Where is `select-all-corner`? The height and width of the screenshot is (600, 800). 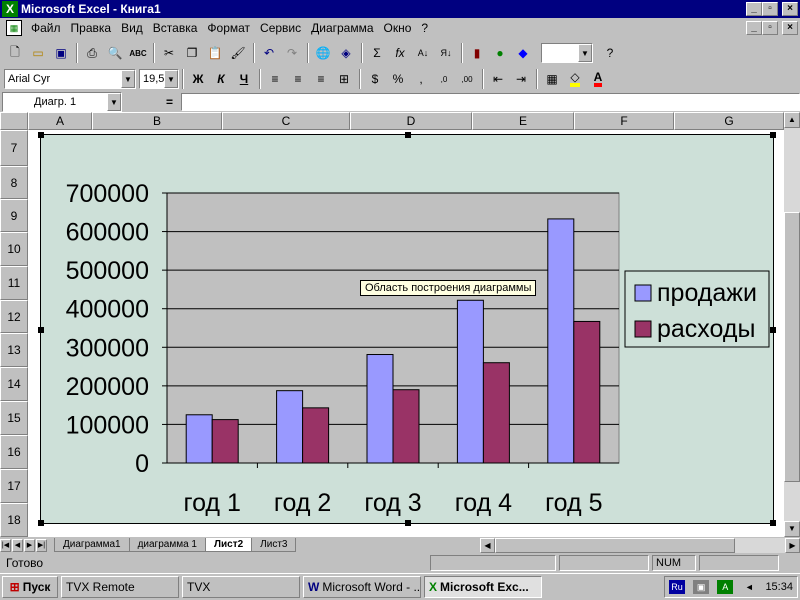 select-all-corner is located at coordinates (14, 121).